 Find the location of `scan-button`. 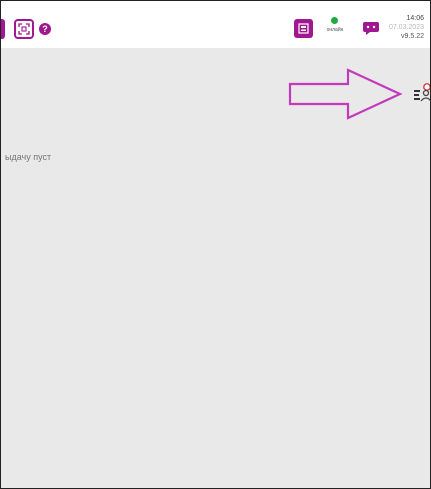

scan-button is located at coordinates (24, 29).